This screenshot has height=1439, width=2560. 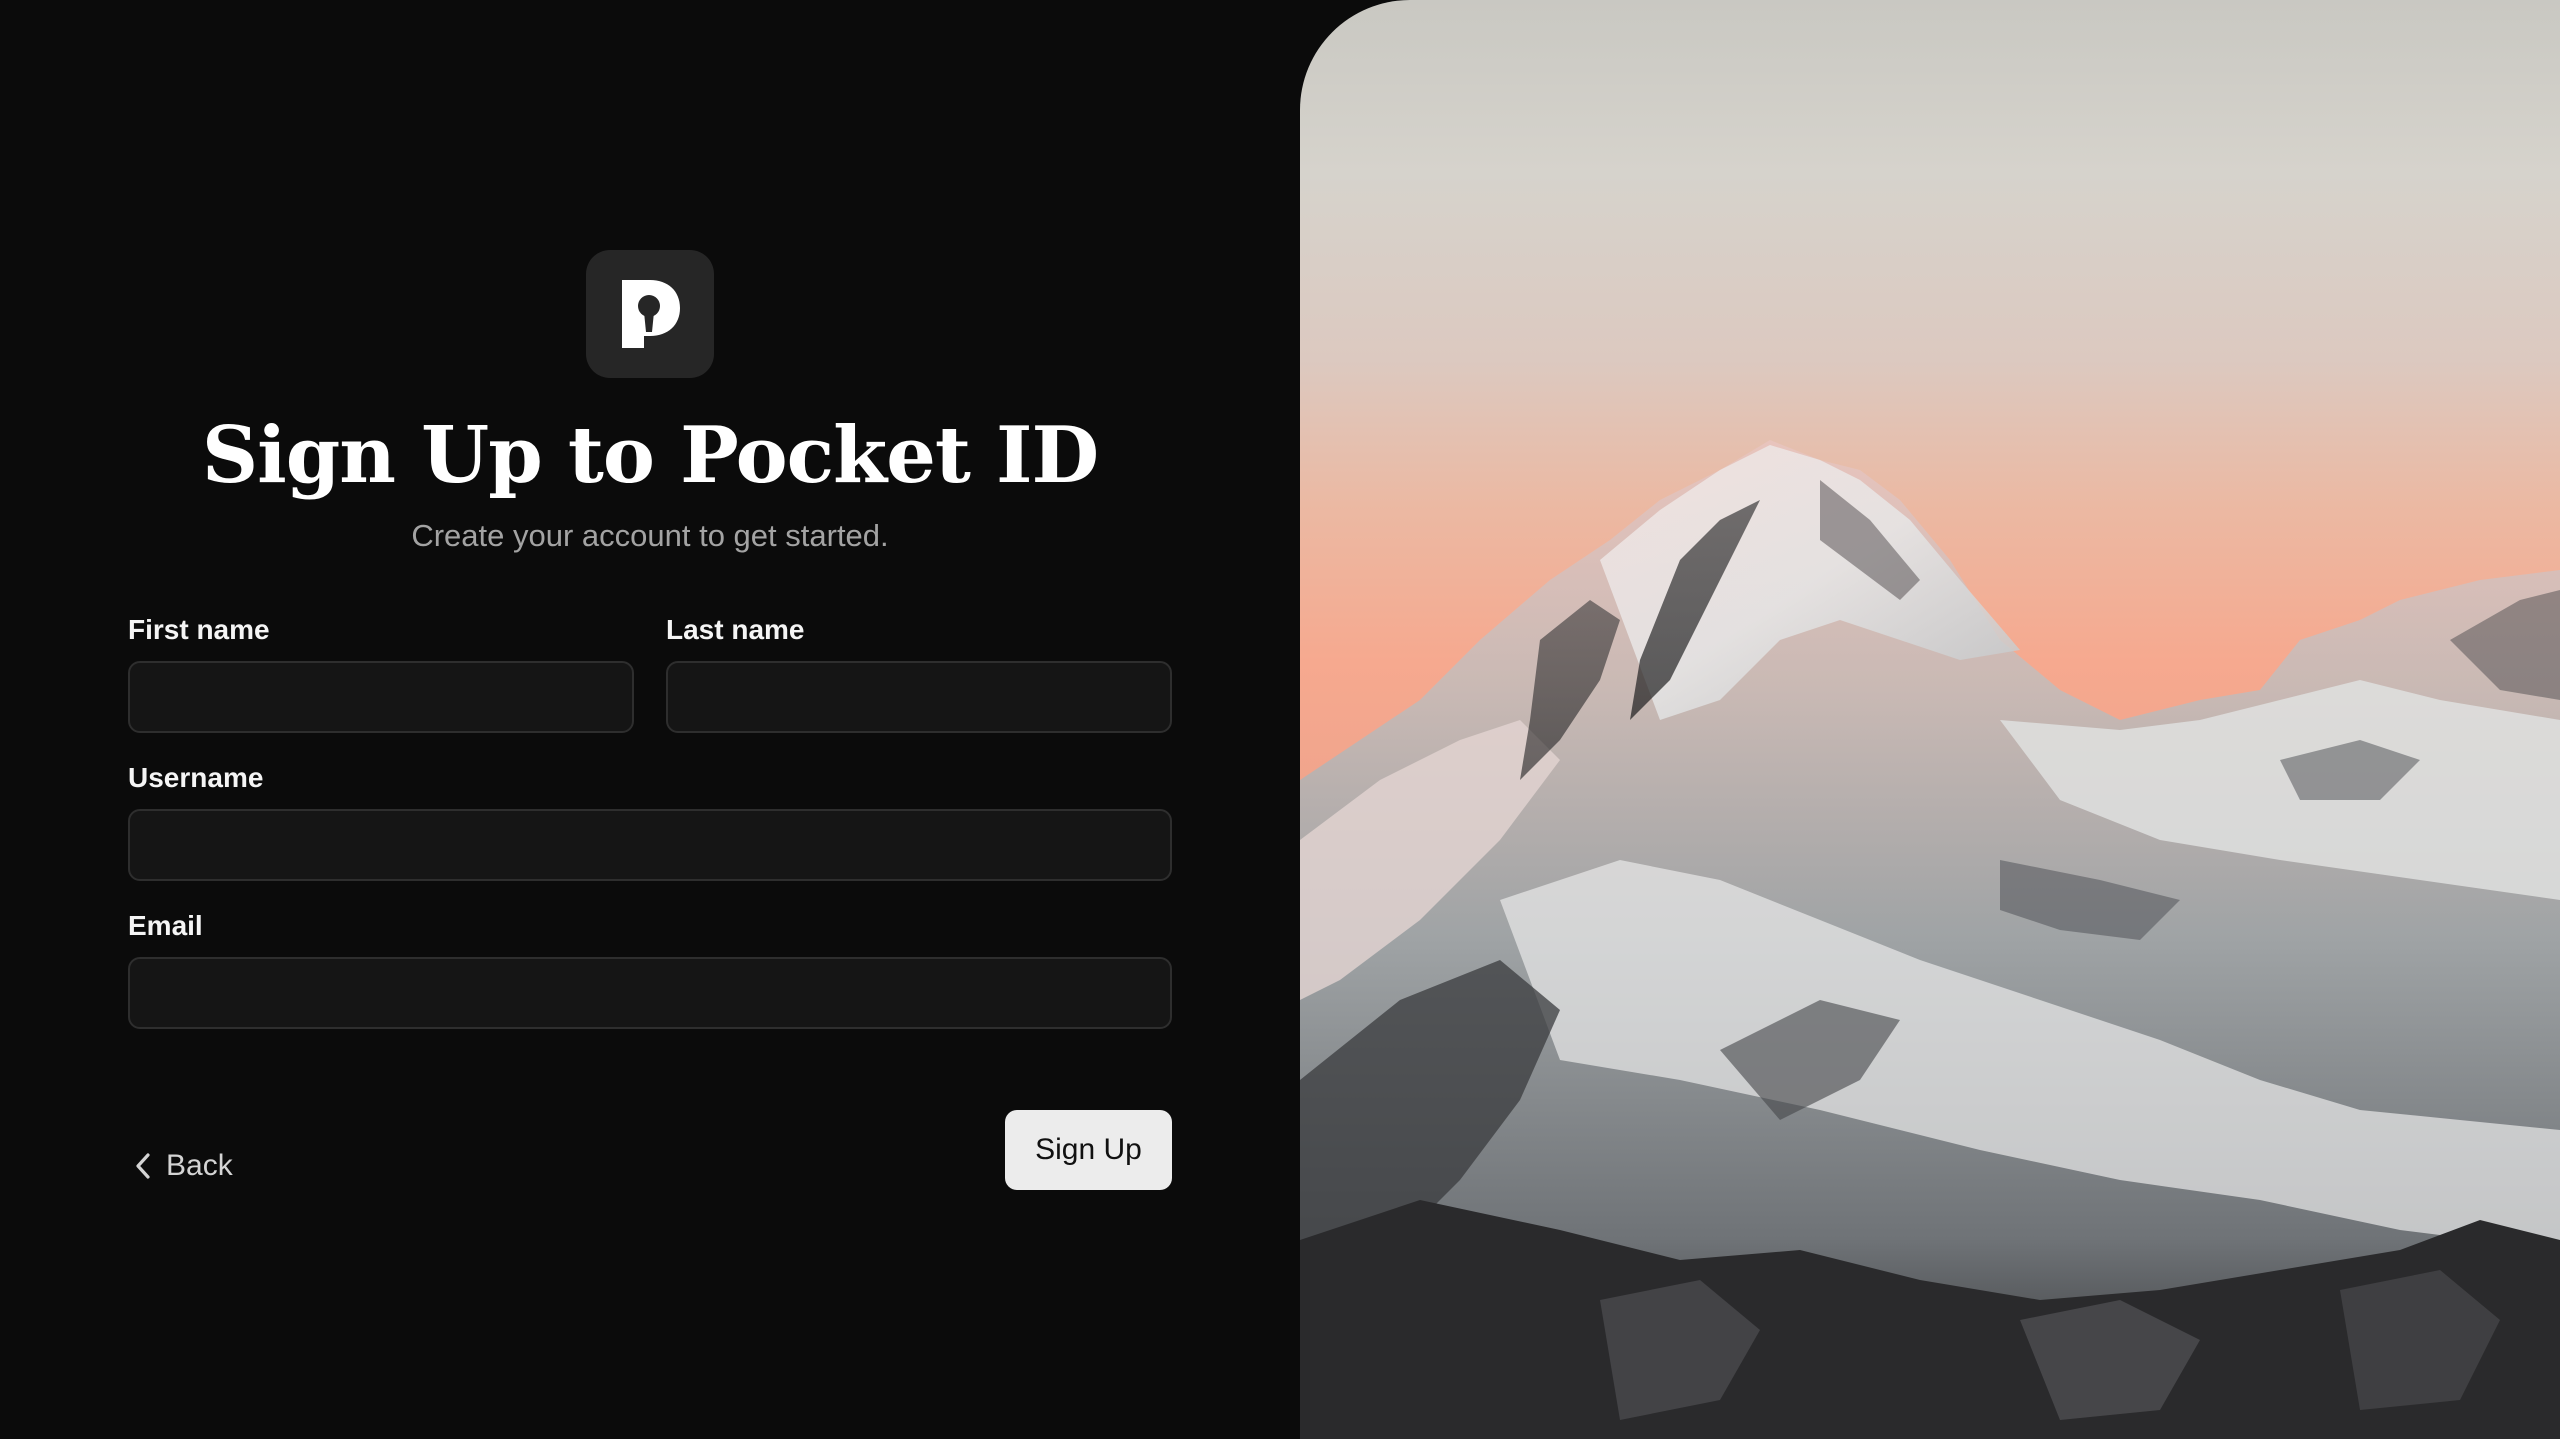 What do you see at coordinates (650, 845) in the screenshot?
I see `username-field` at bounding box center [650, 845].